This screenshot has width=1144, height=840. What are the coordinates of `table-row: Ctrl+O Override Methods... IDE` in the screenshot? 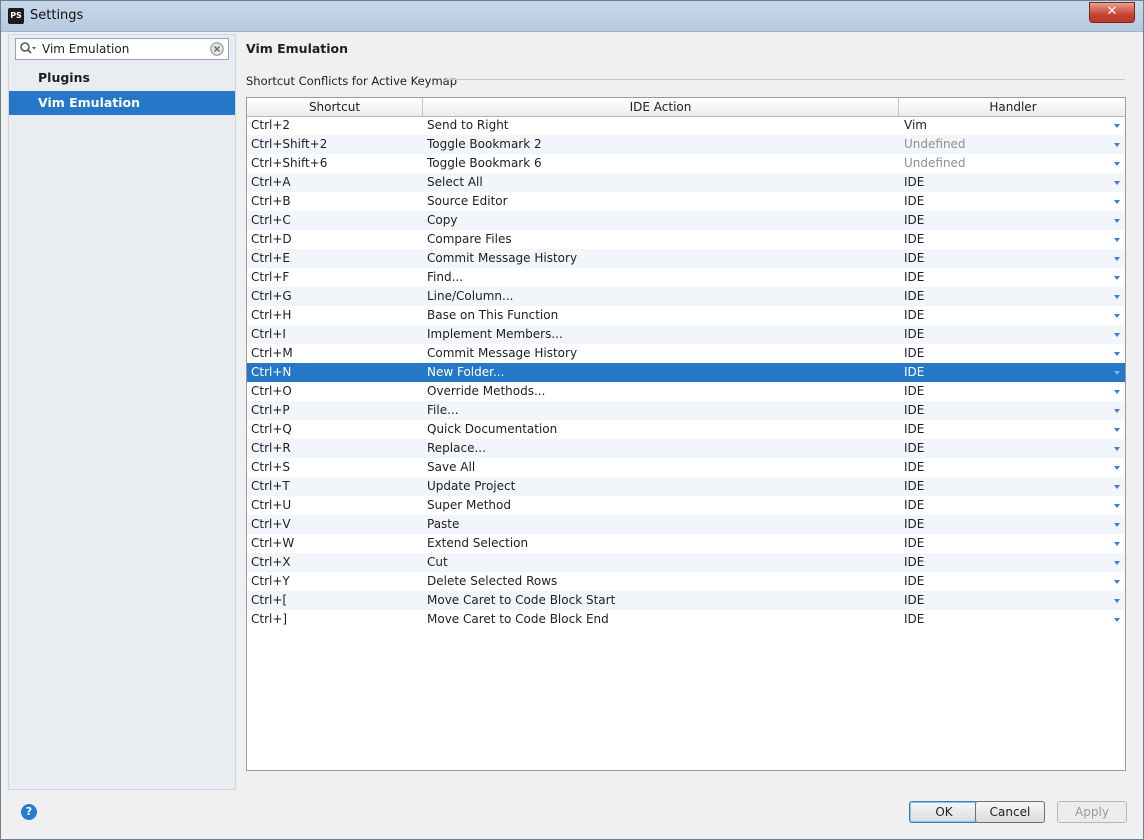 It's located at (686, 391).